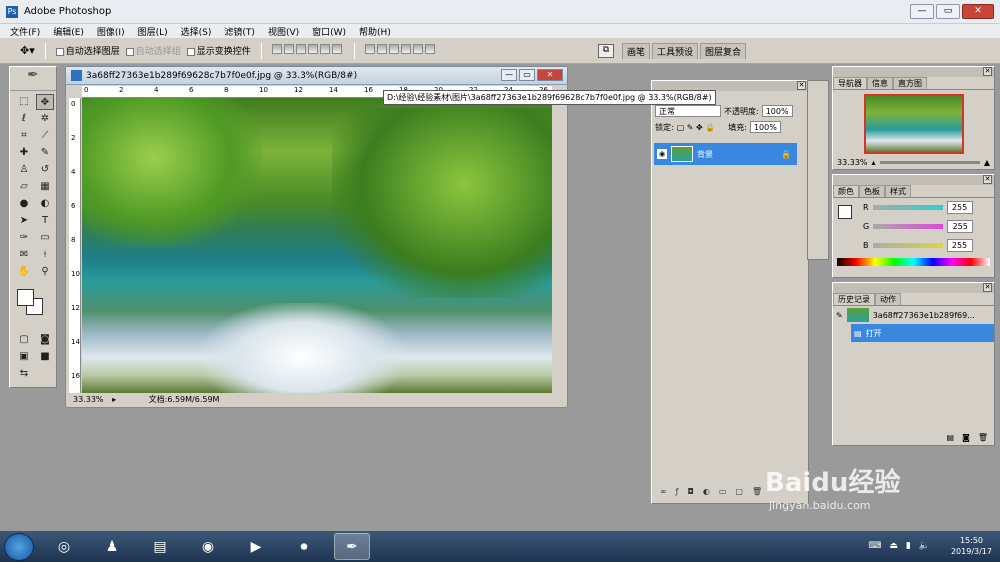  I want to click on channel-value-b: 255, so click(959, 245).